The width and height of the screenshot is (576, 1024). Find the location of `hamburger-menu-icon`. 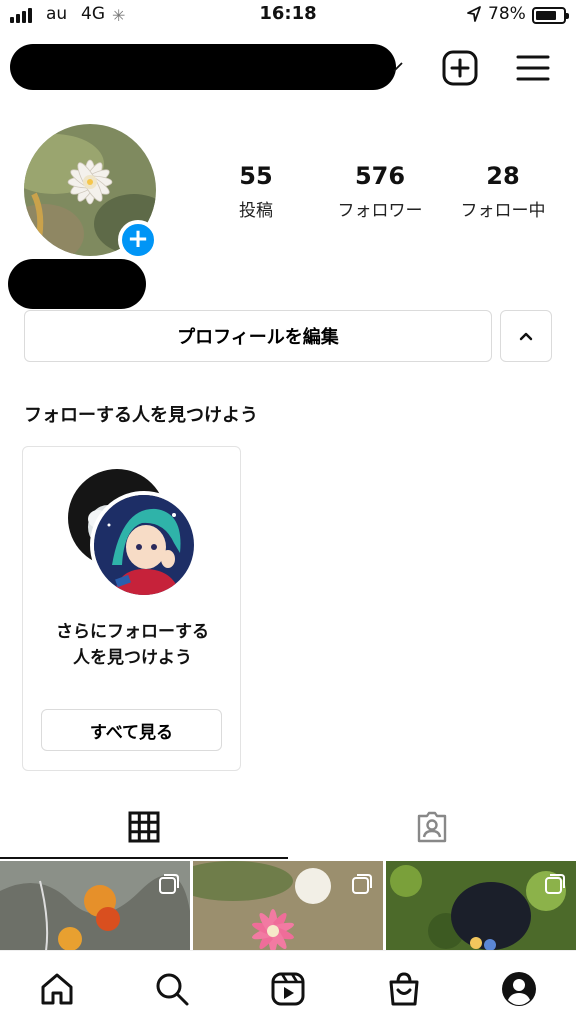

hamburger-menu-icon is located at coordinates (533, 68).